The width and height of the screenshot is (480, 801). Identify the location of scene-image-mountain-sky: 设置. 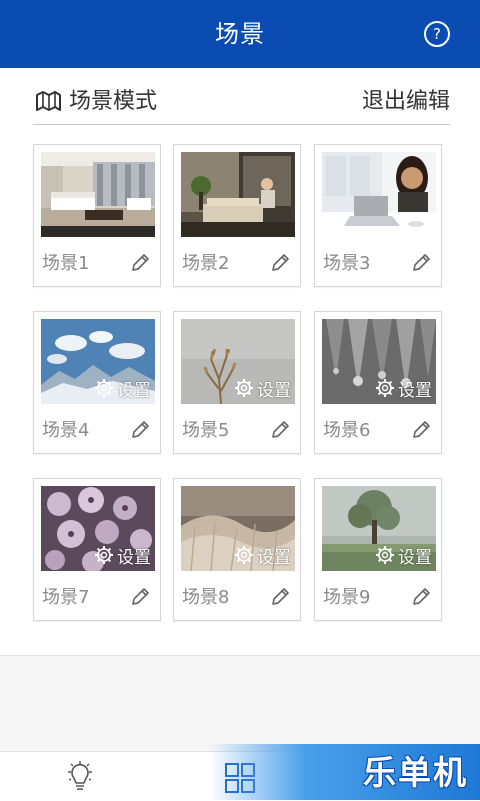
(98, 361).